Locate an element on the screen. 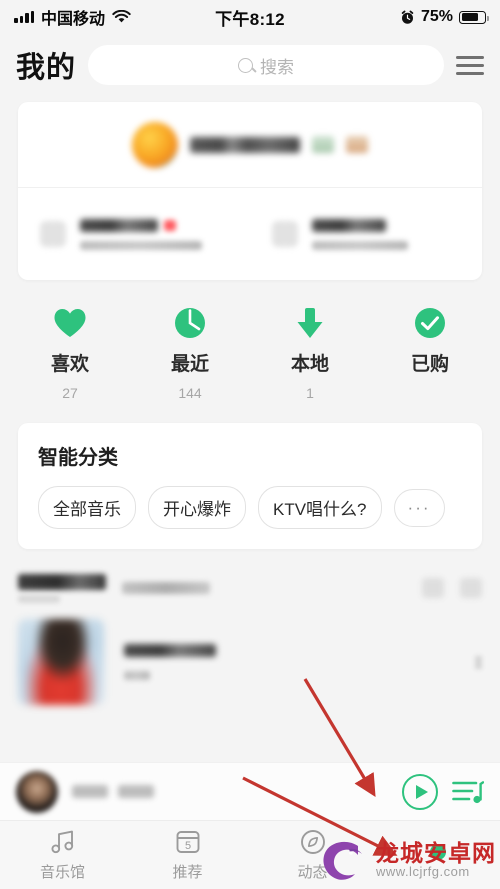 The image size is (500, 889). carrier-label: 中国移动 is located at coordinates (73, 19).